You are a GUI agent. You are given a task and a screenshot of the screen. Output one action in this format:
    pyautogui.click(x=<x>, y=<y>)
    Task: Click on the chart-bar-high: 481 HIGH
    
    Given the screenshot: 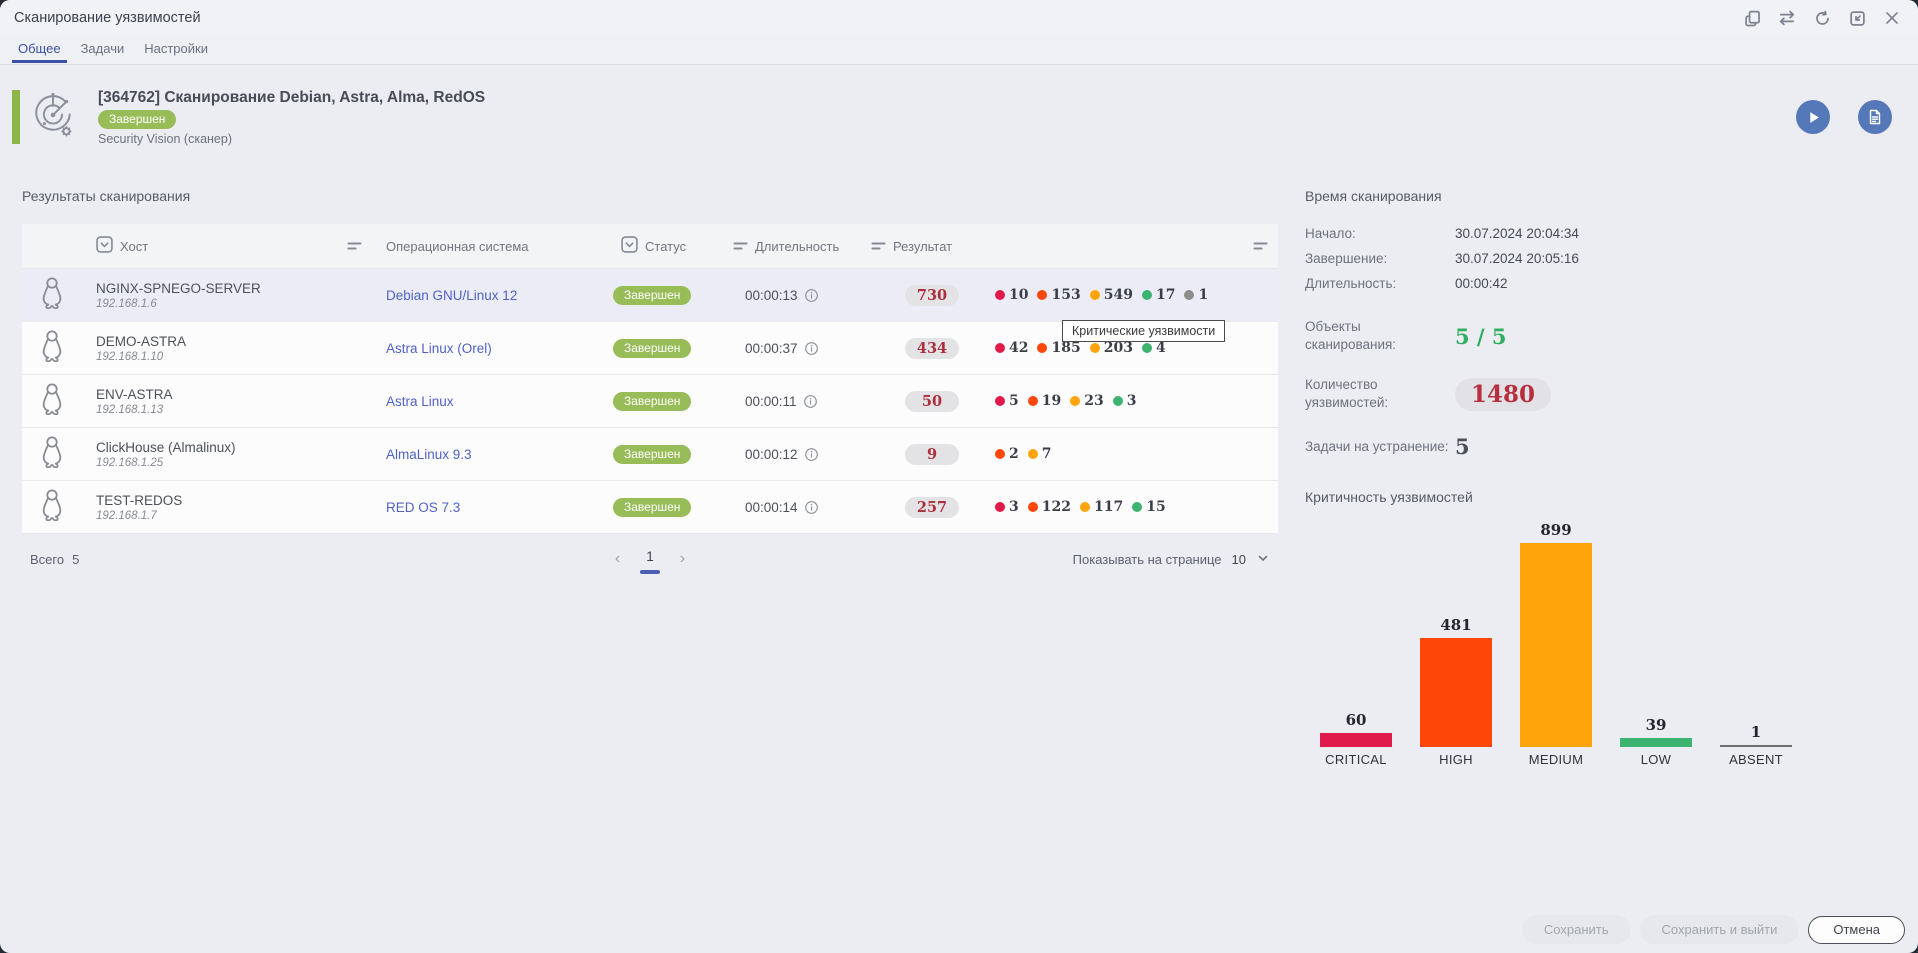 What is the action you would take?
    pyautogui.click(x=1456, y=691)
    